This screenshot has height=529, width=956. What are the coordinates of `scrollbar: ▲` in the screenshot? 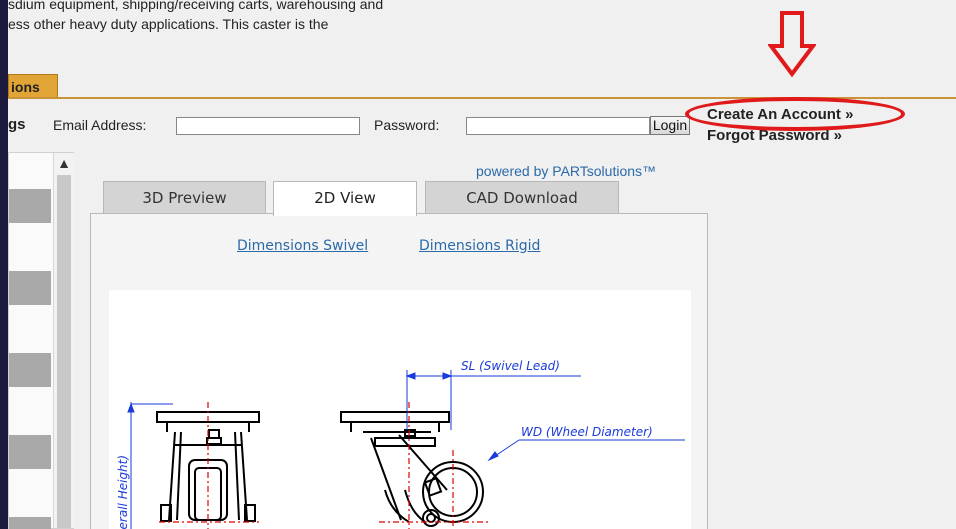 It's located at (63, 340).